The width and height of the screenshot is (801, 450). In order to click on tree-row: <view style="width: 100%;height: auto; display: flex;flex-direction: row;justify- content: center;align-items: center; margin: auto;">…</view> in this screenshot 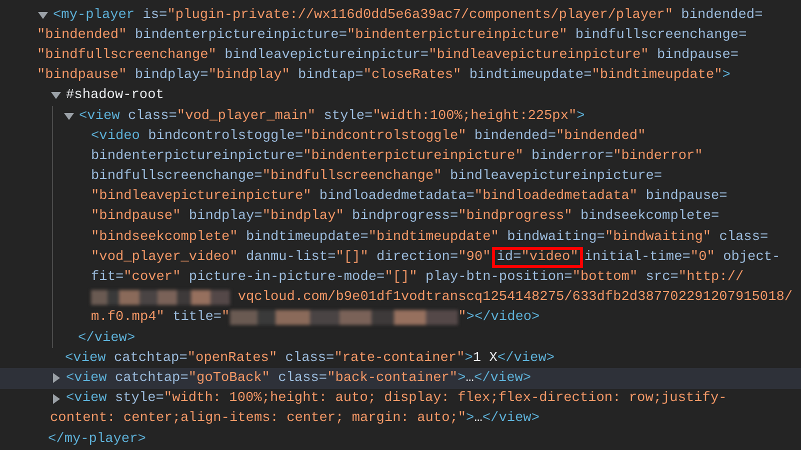, I will do `click(400, 408)`.